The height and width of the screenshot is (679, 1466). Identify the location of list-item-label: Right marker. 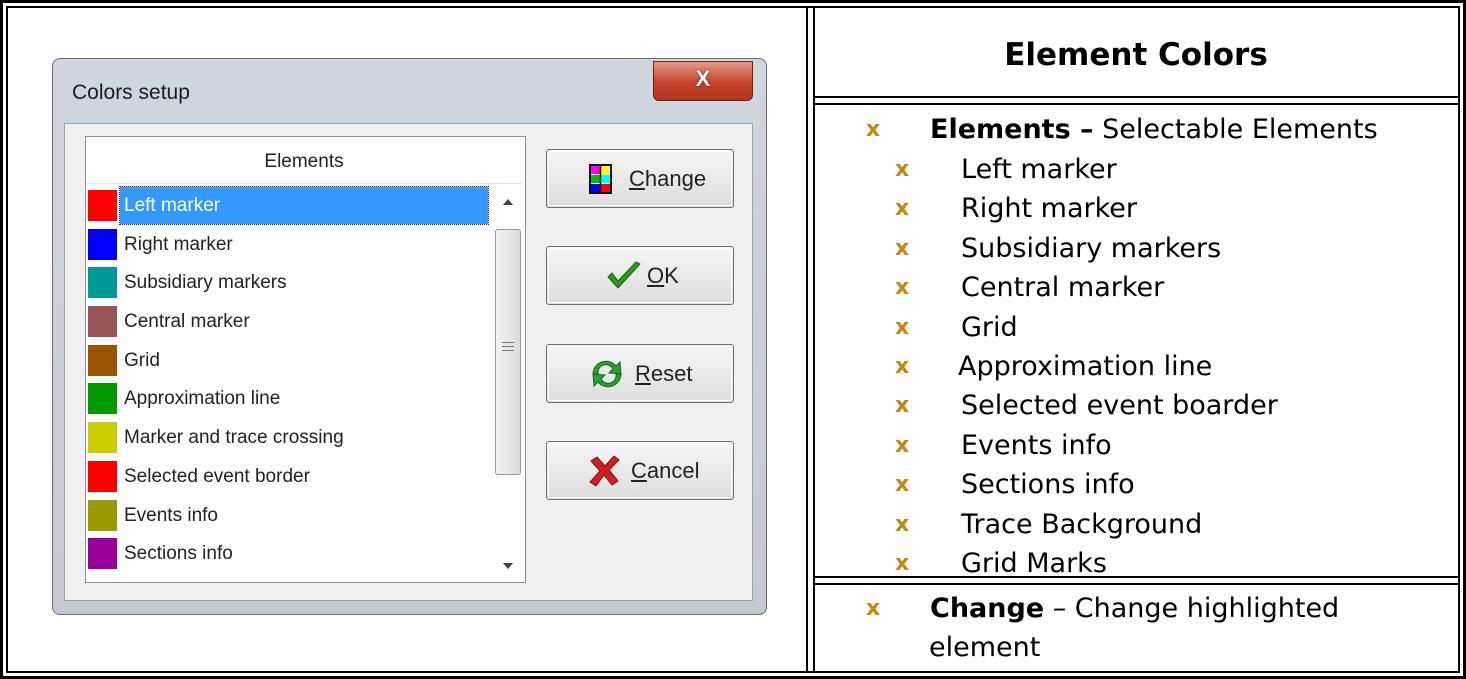
(178, 244).